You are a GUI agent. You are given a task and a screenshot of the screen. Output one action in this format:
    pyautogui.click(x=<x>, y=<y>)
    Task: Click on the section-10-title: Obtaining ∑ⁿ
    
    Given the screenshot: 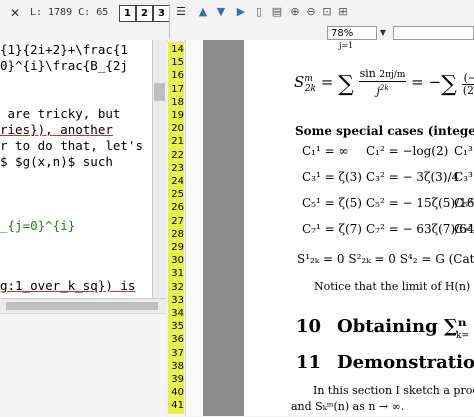 What is the action you would take?
    pyautogui.click(x=402, y=326)
    